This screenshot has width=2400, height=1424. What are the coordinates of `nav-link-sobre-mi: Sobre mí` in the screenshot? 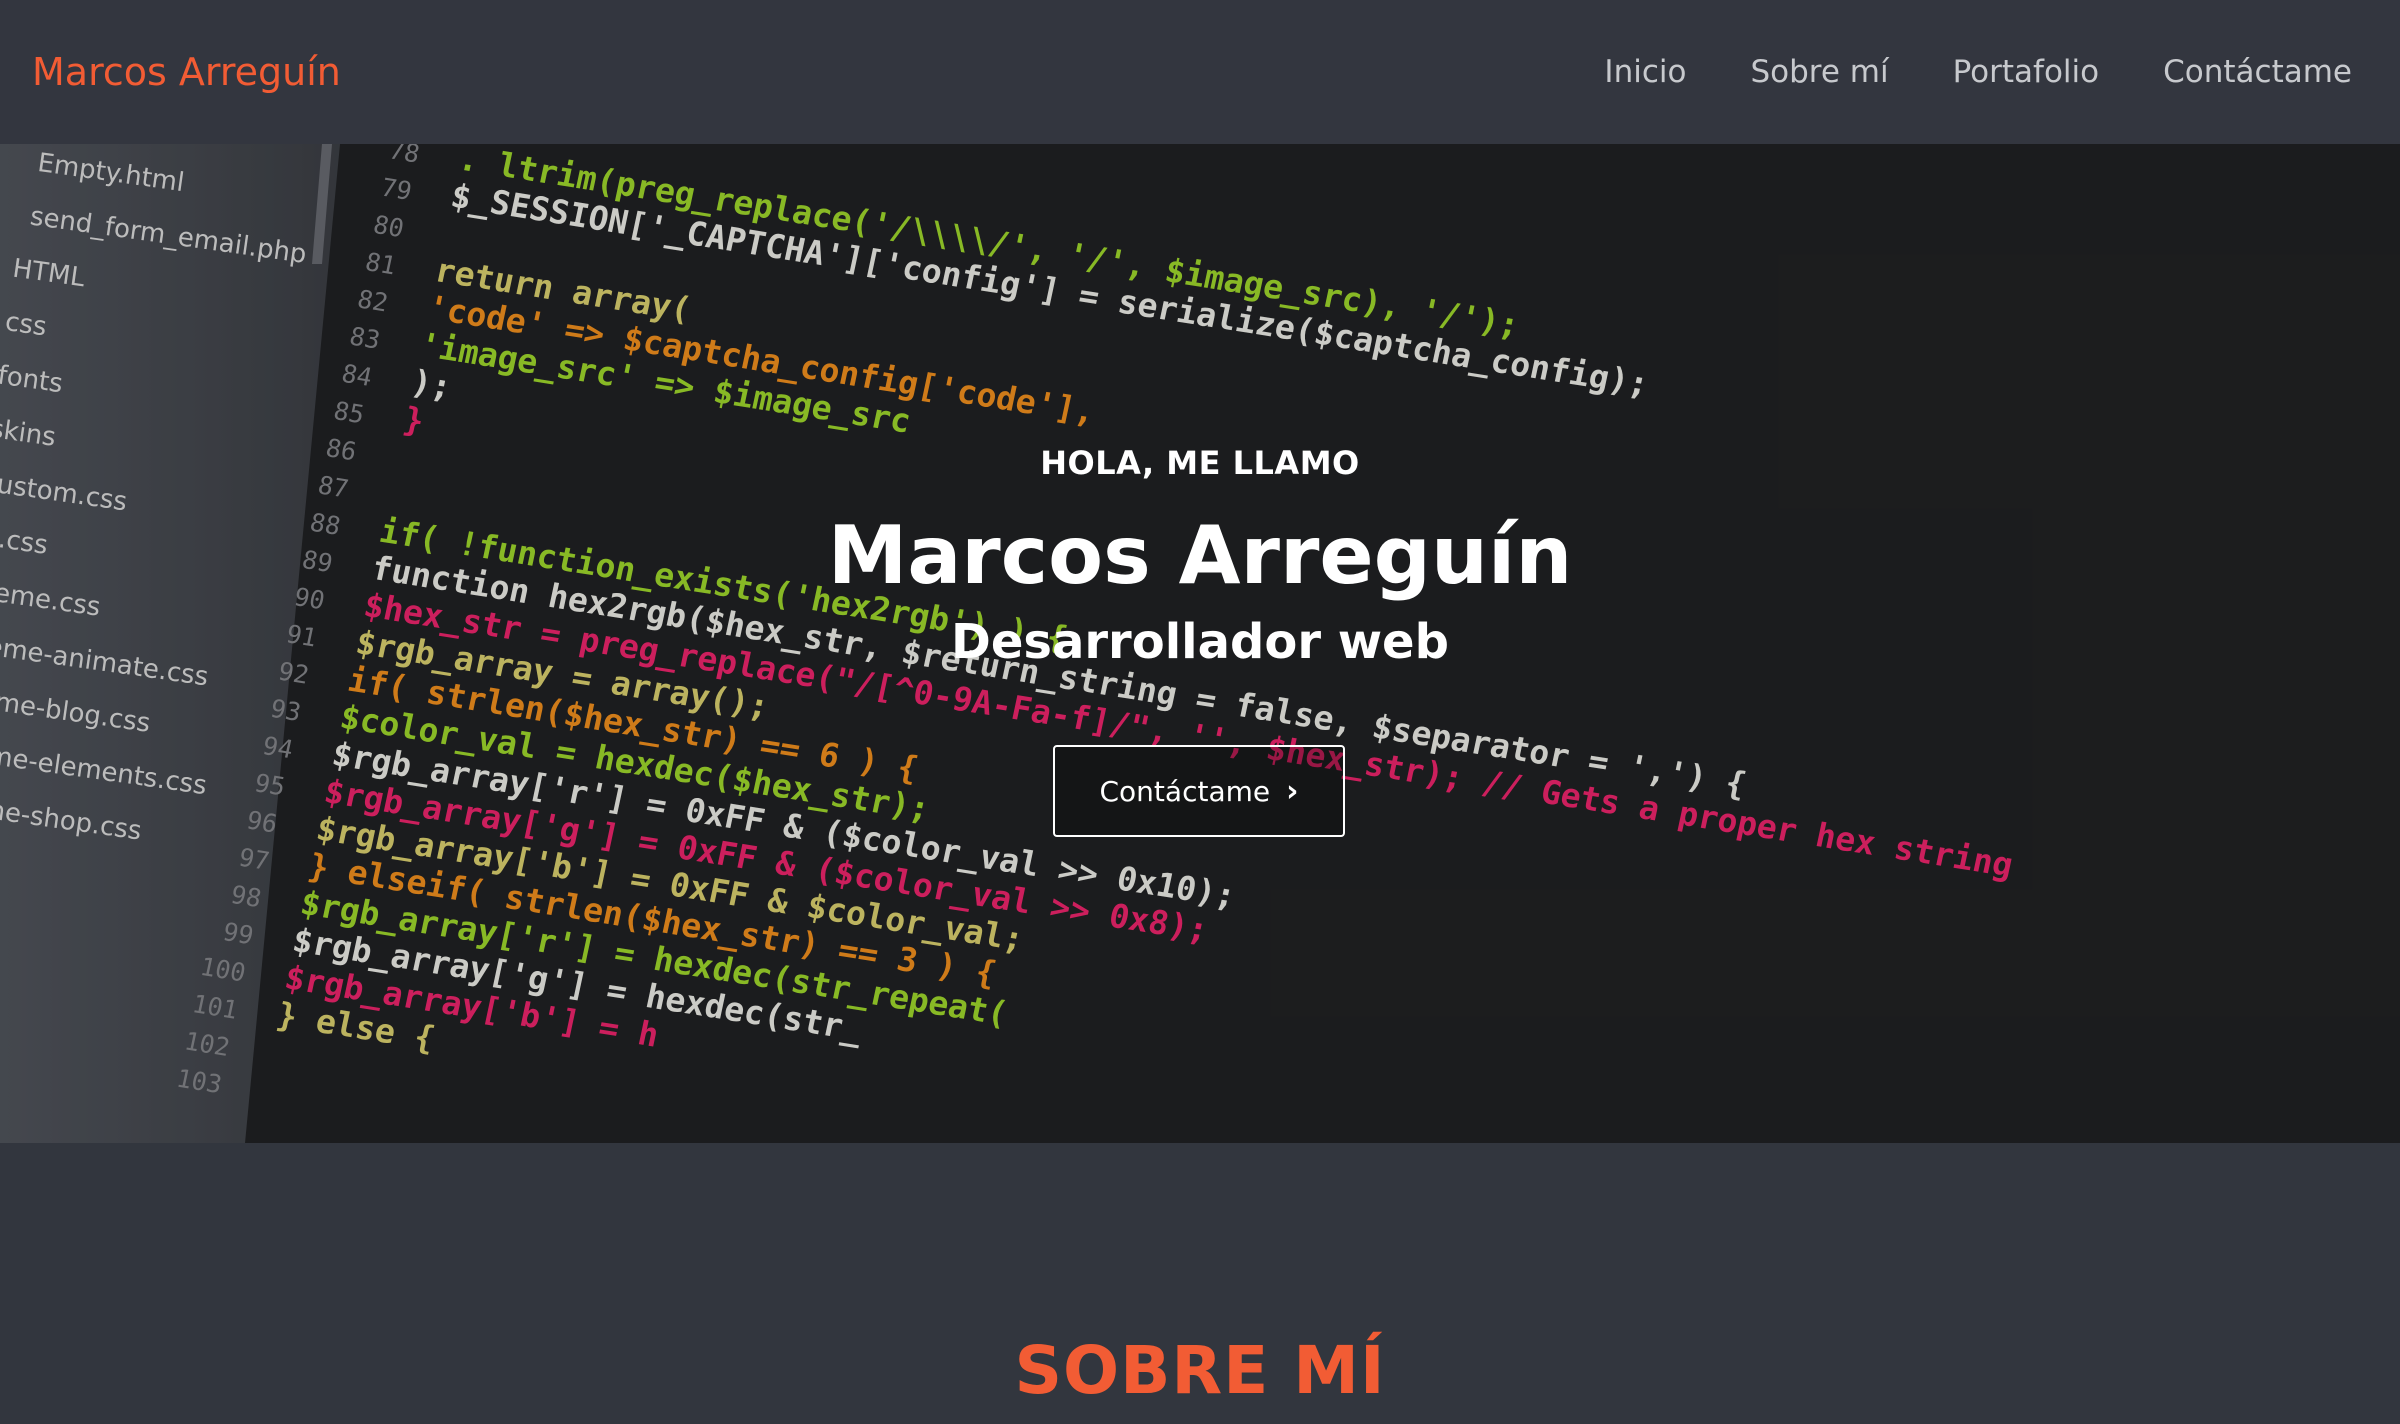 It's located at (1819, 72).